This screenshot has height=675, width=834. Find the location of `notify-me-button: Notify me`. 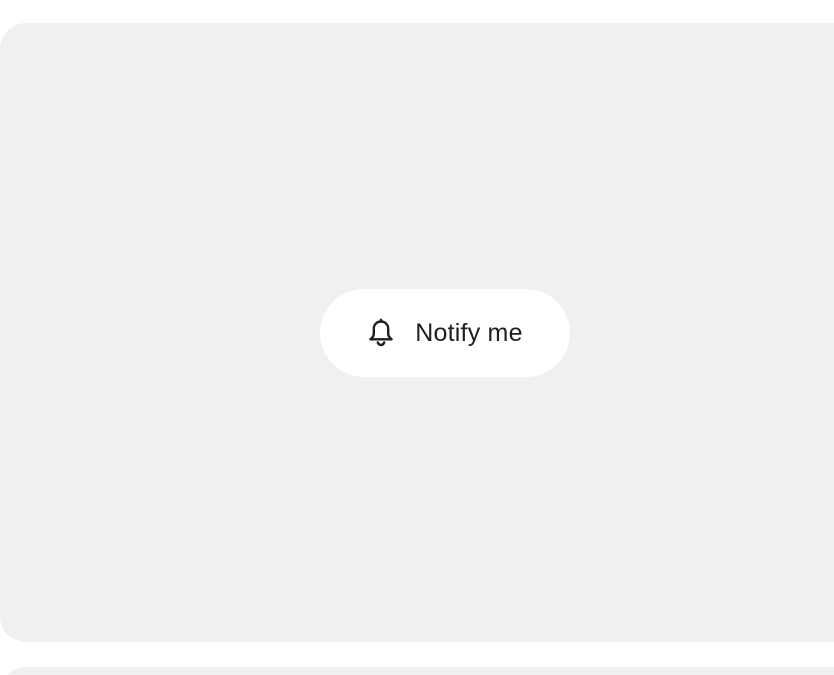

notify-me-button: Notify me is located at coordinates (445, 333).